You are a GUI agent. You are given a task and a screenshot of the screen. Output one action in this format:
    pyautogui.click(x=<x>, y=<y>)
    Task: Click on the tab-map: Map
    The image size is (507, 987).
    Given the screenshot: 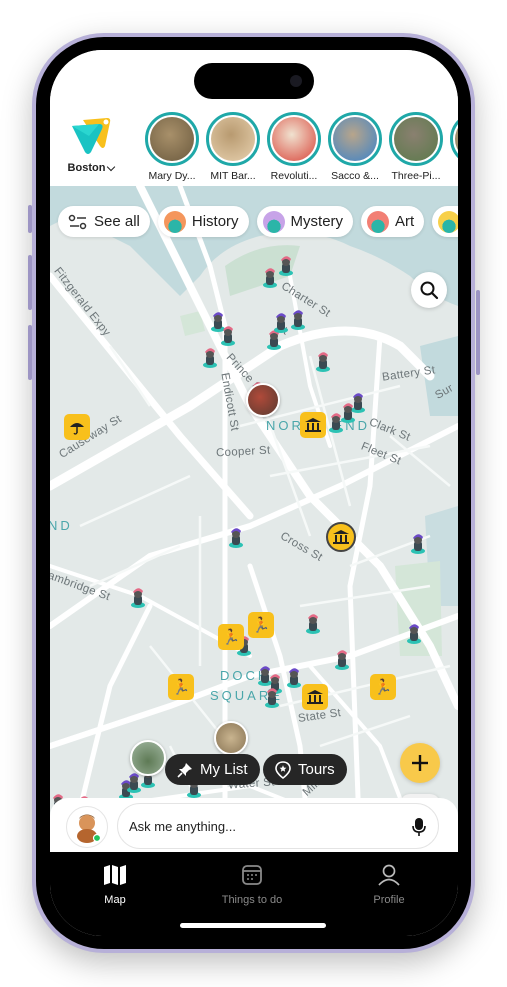 What is the action you would take?
    pyautogui.click(x=115, y=885)
    